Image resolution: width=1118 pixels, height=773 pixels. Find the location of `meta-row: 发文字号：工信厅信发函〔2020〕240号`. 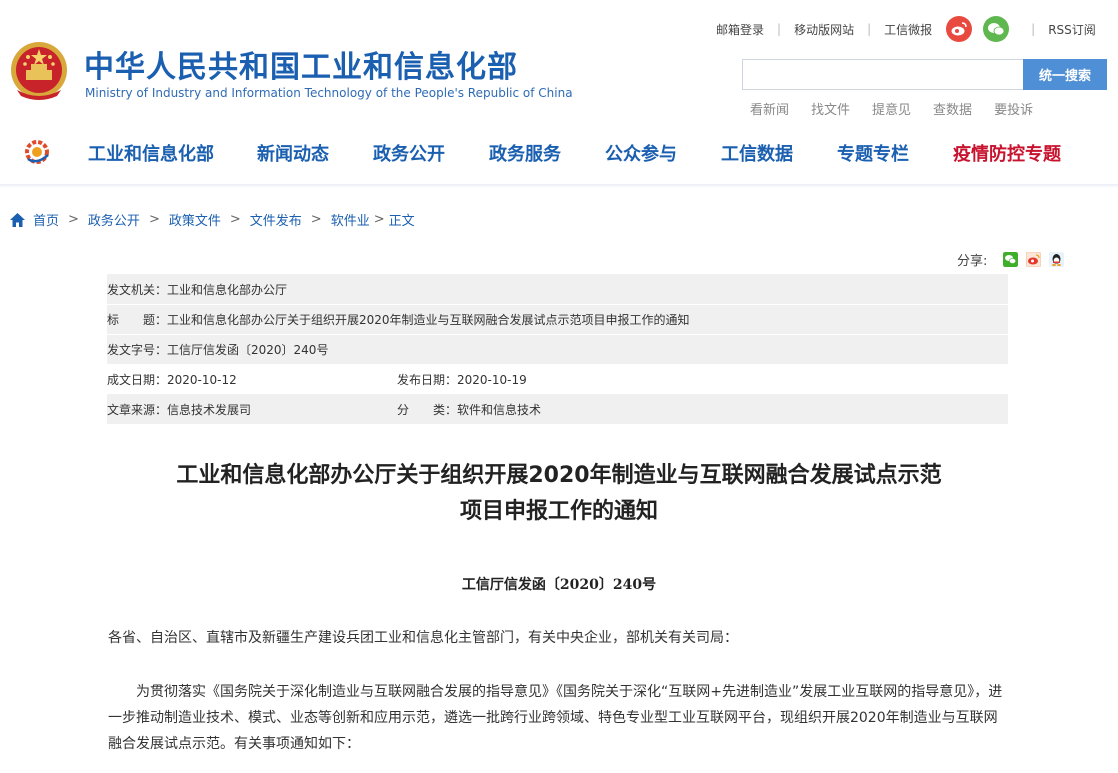

meta-row: 发文字号：工信厅信发函〔2020〕240号 is located at coordinates (557, 349).